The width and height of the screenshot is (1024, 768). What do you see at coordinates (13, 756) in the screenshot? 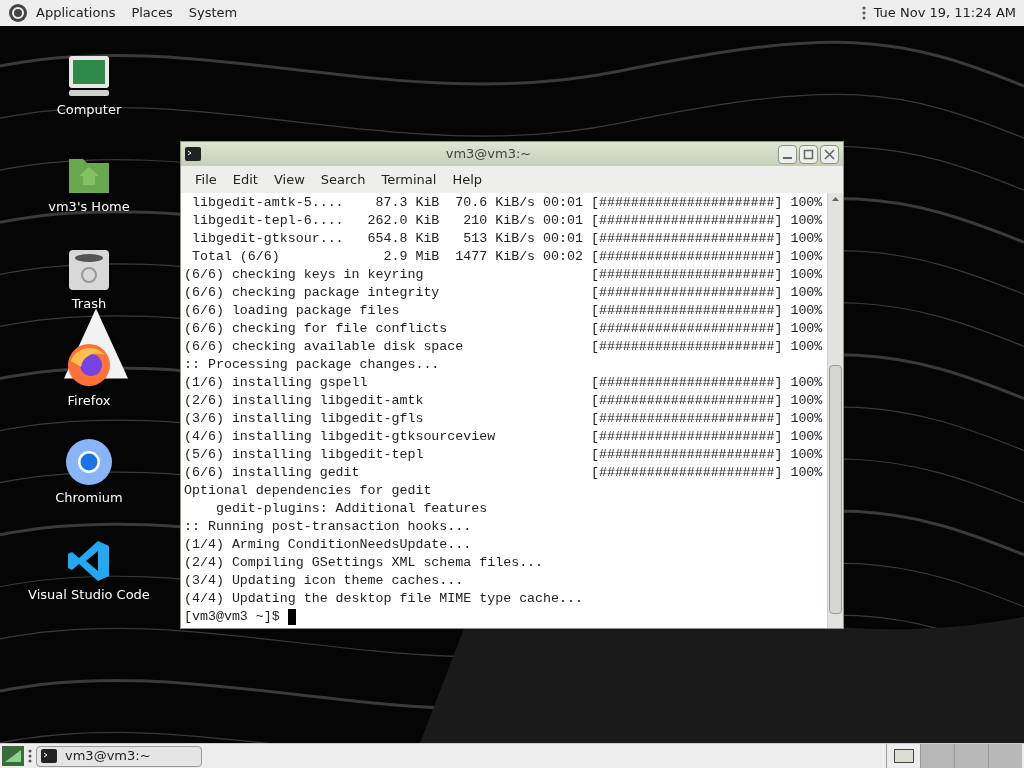
I see `show-desktop-icon` at bounding box center [13, 756].